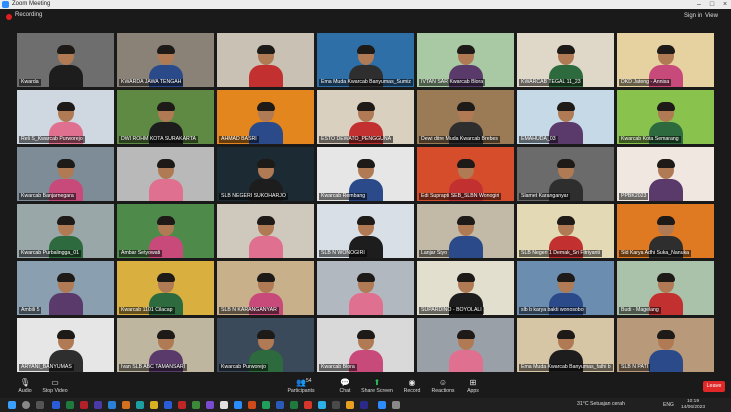 The width and height of the screenshot is (731, 412). I want to click on participant-tile: SLB NEGERI SUKOHARJO, so click(265, 174).